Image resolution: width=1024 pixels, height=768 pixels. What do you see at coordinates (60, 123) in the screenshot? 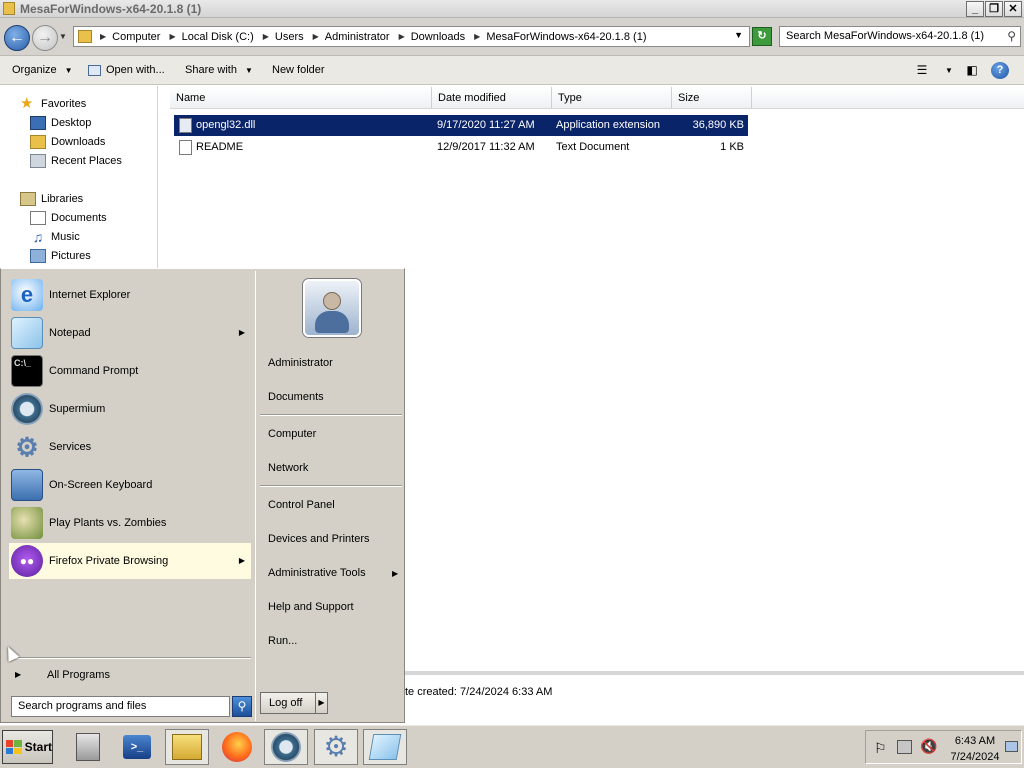
I see `nav-desktop: Desktop` at bounding box center [60, 123].